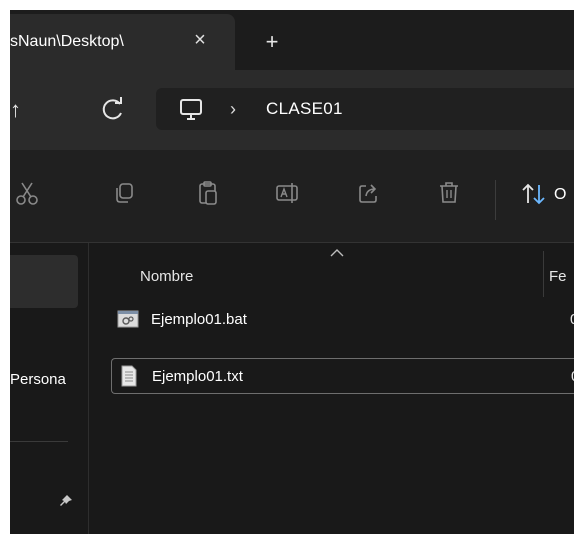 This screenshot has height=534, width=574. I want to click on file-row: Ejemplo01.bat 09, so click(342, 320).